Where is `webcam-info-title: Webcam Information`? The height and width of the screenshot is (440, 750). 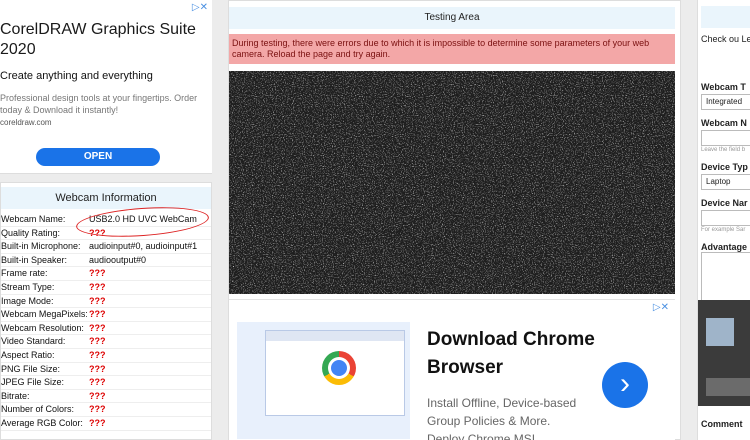 webcam-info-title: Webcam Information is located at coordinates (106, 198).